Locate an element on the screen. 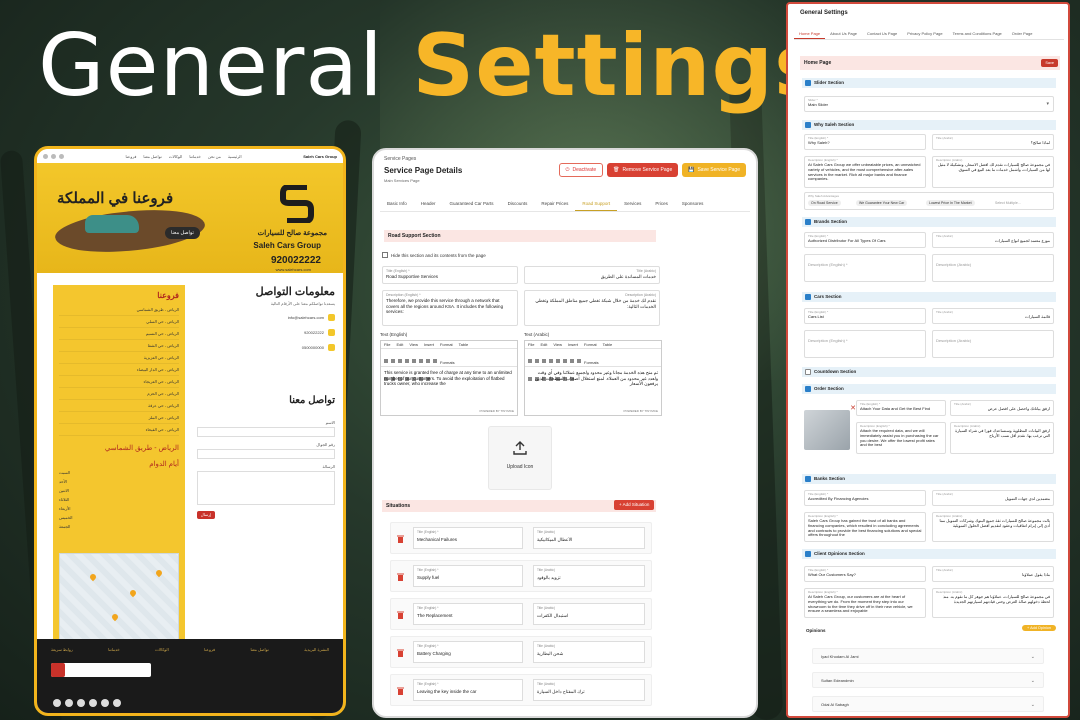  nav-item: من نحن is located at coordinates (214, 156).